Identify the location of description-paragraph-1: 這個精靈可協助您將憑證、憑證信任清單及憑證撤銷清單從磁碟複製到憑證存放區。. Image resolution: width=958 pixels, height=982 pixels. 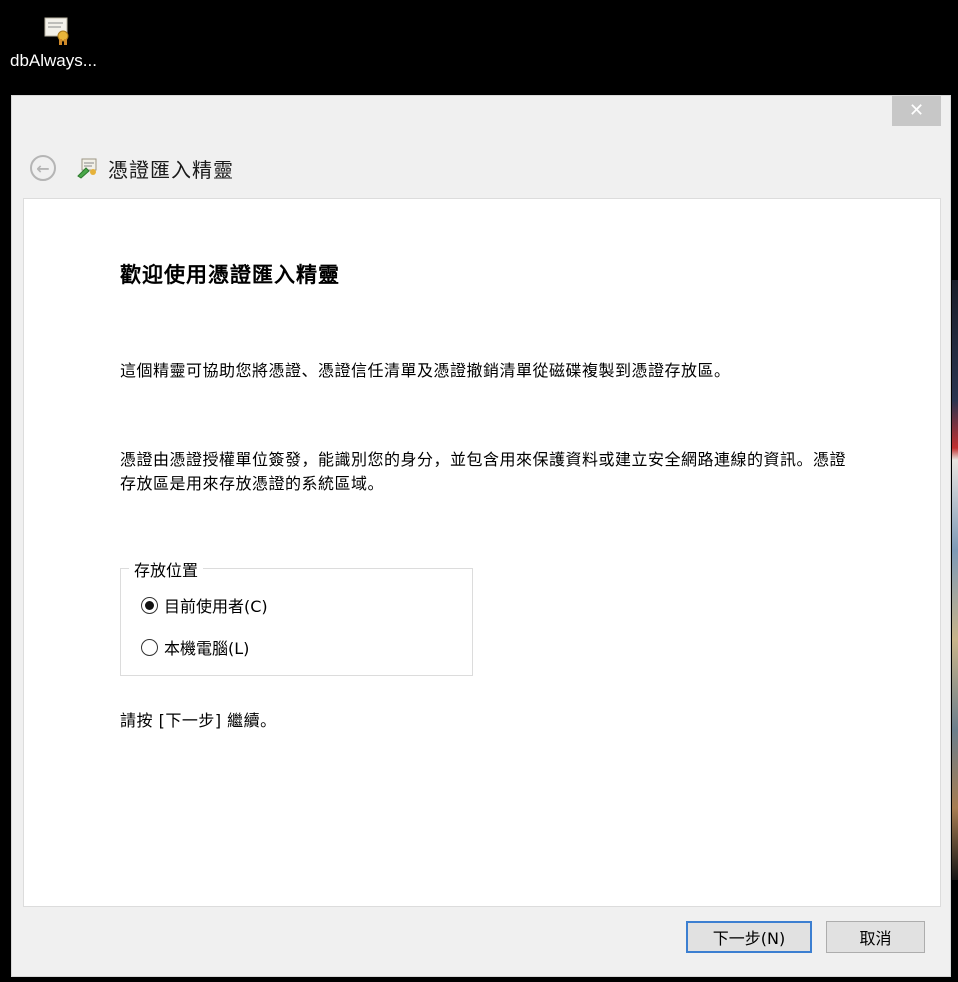
(425, 370).